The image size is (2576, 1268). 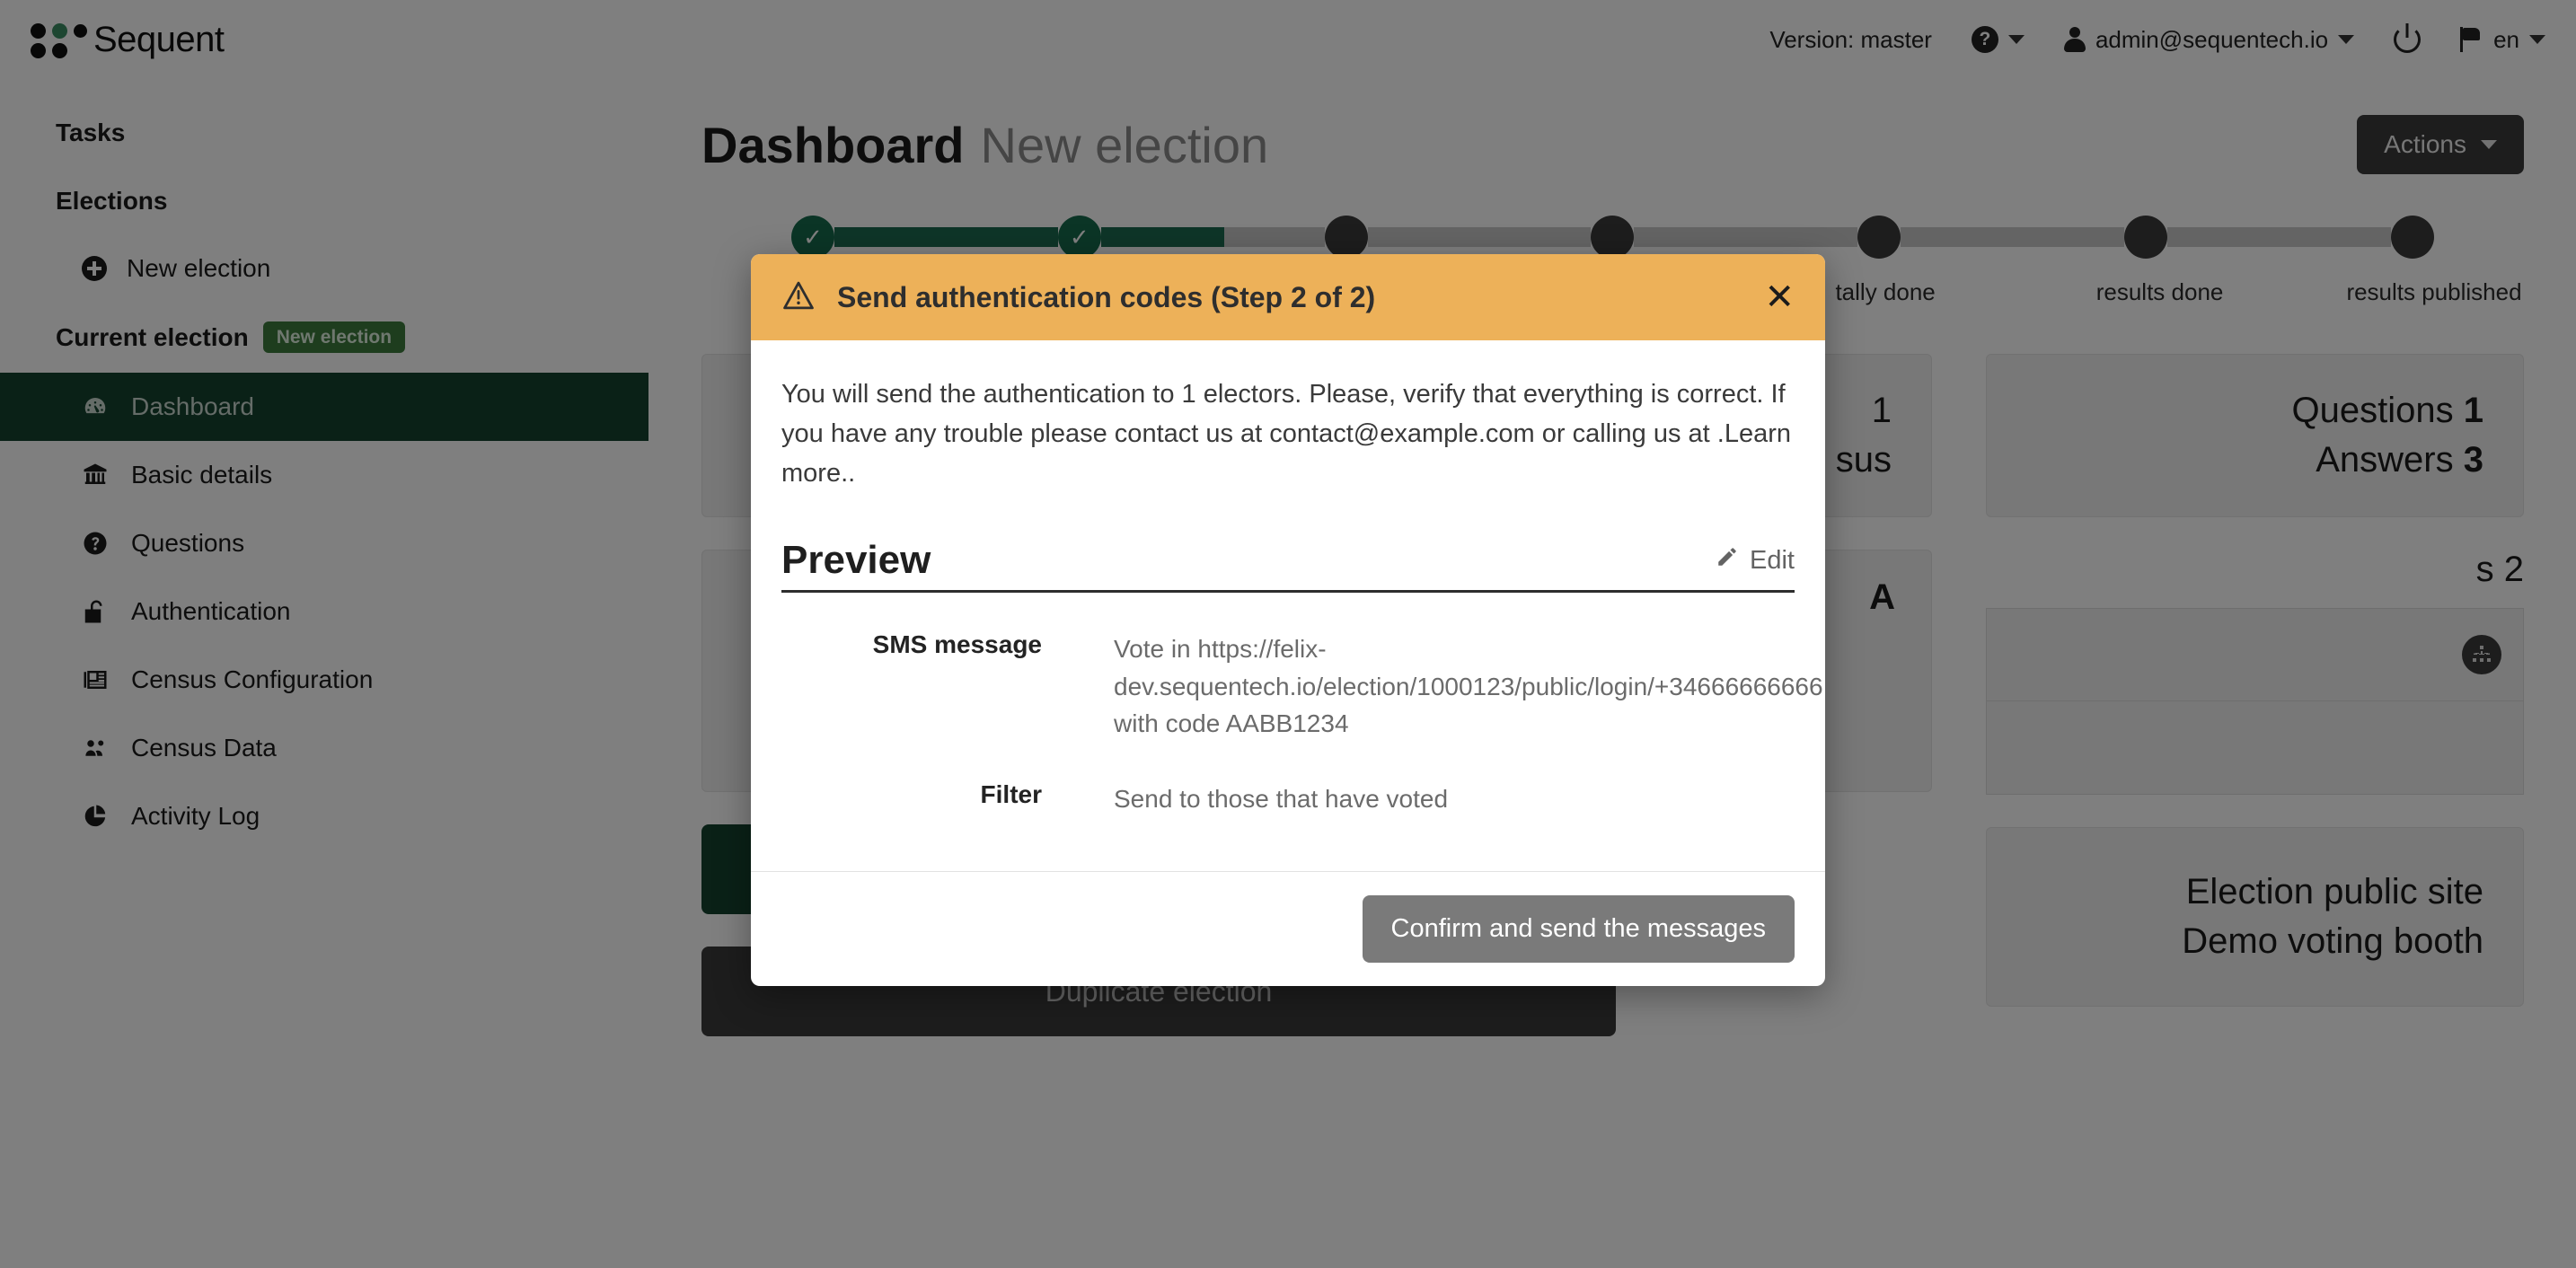 What do you see at coordinates (1578, 928) in the screenshot?
I see `confirm-send-button: Confirm and send the messages` at bounding box center [1578, 928].